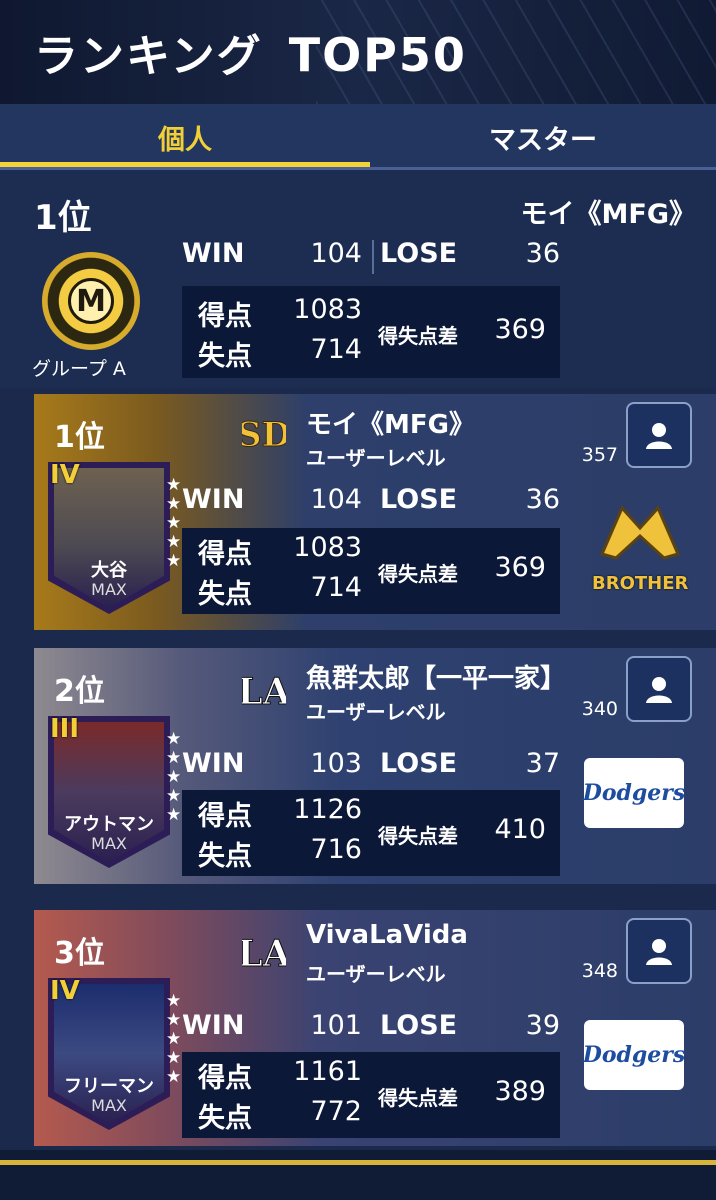  I want to click on player-name: 大谷, so click(109, 570).